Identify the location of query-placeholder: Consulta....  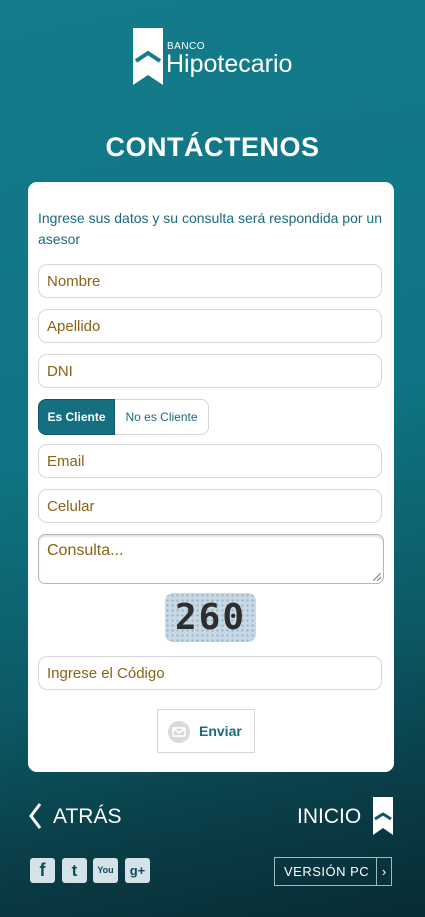
(85, 550).